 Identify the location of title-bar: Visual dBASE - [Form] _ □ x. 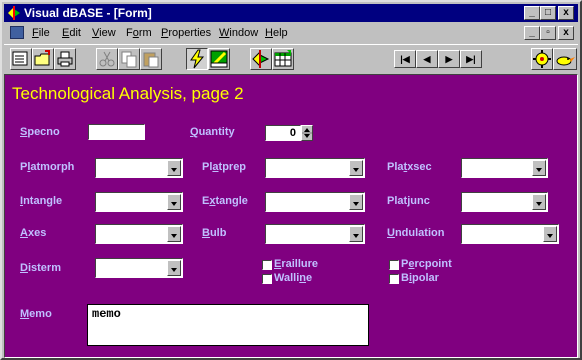
(291, 13).